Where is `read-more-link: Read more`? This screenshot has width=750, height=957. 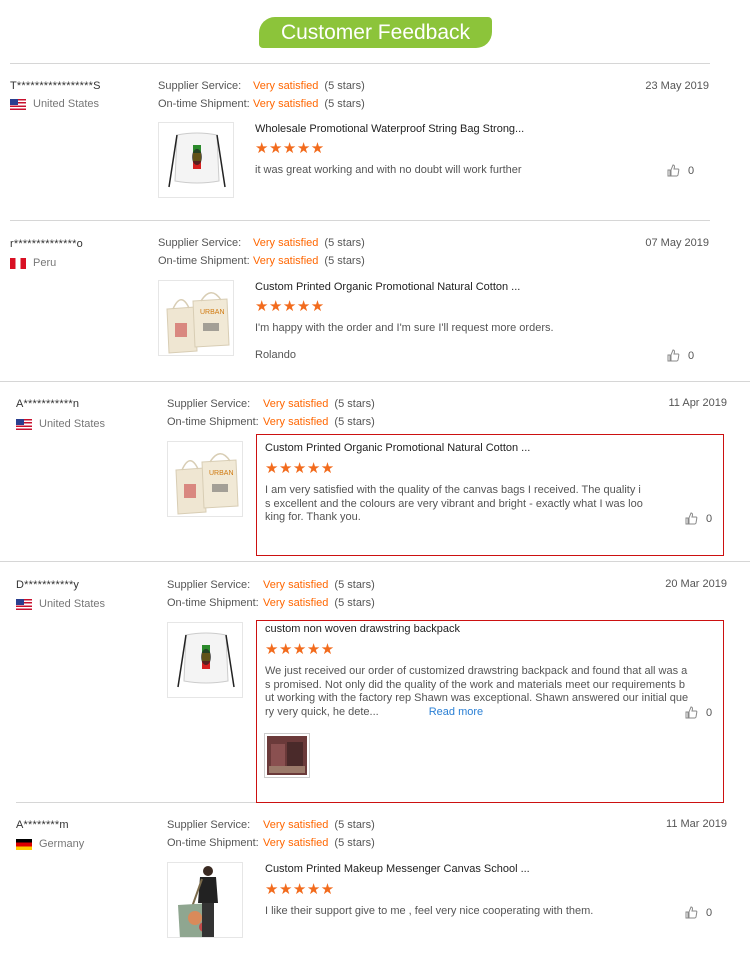 read-more-link: Read more is located at coordinates (456, 712).